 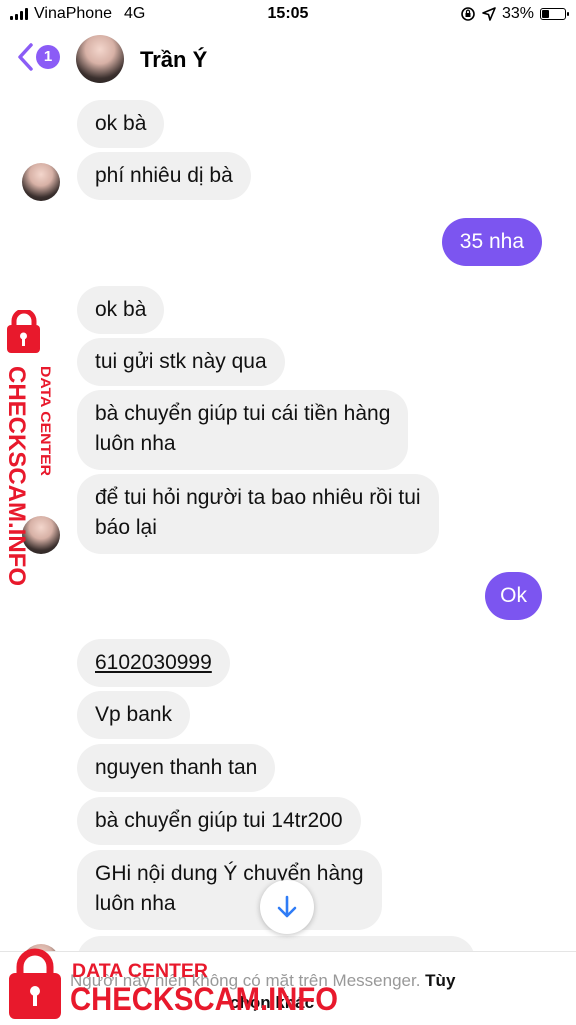 What do you see at coordinates (100, 59) in the screenshot?
I see `contact-avatar` at bounding box center [100, 59].